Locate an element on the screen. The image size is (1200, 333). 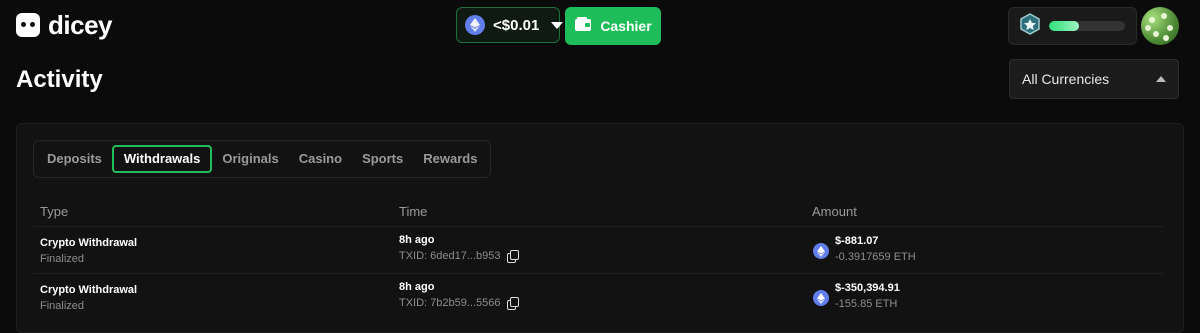
tab-casino: Casino is located at coordinates (320, 159).